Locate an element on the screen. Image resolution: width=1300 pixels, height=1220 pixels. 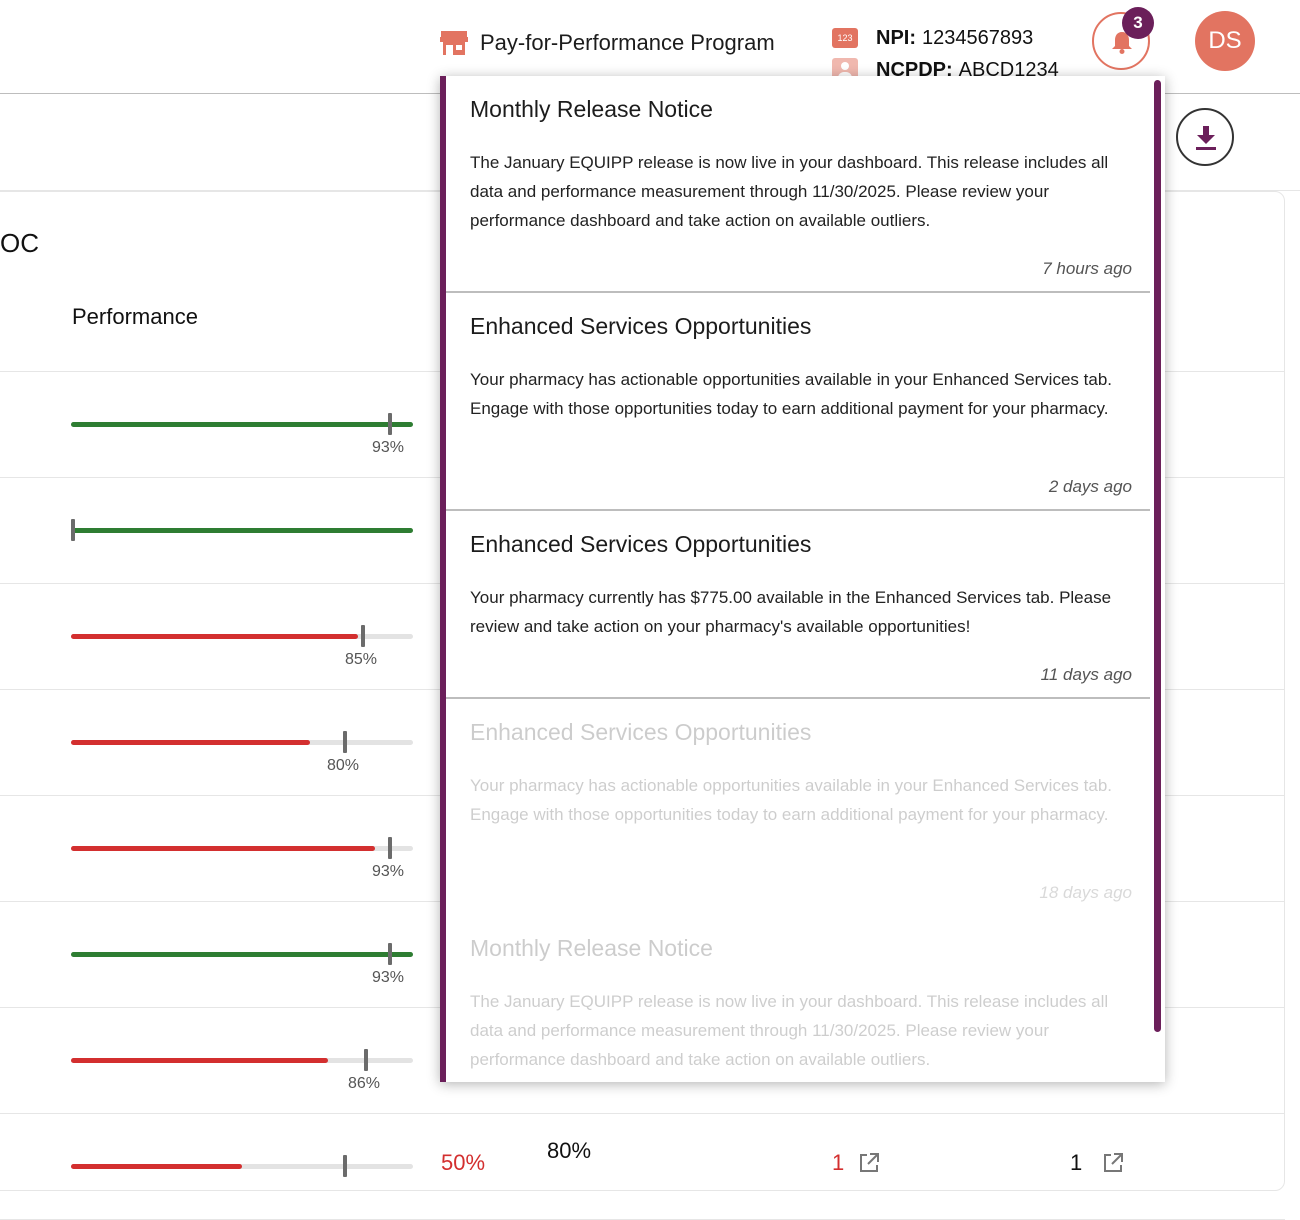
program-header: Pay-for-Performance Program is located at coordinates (607, 43).